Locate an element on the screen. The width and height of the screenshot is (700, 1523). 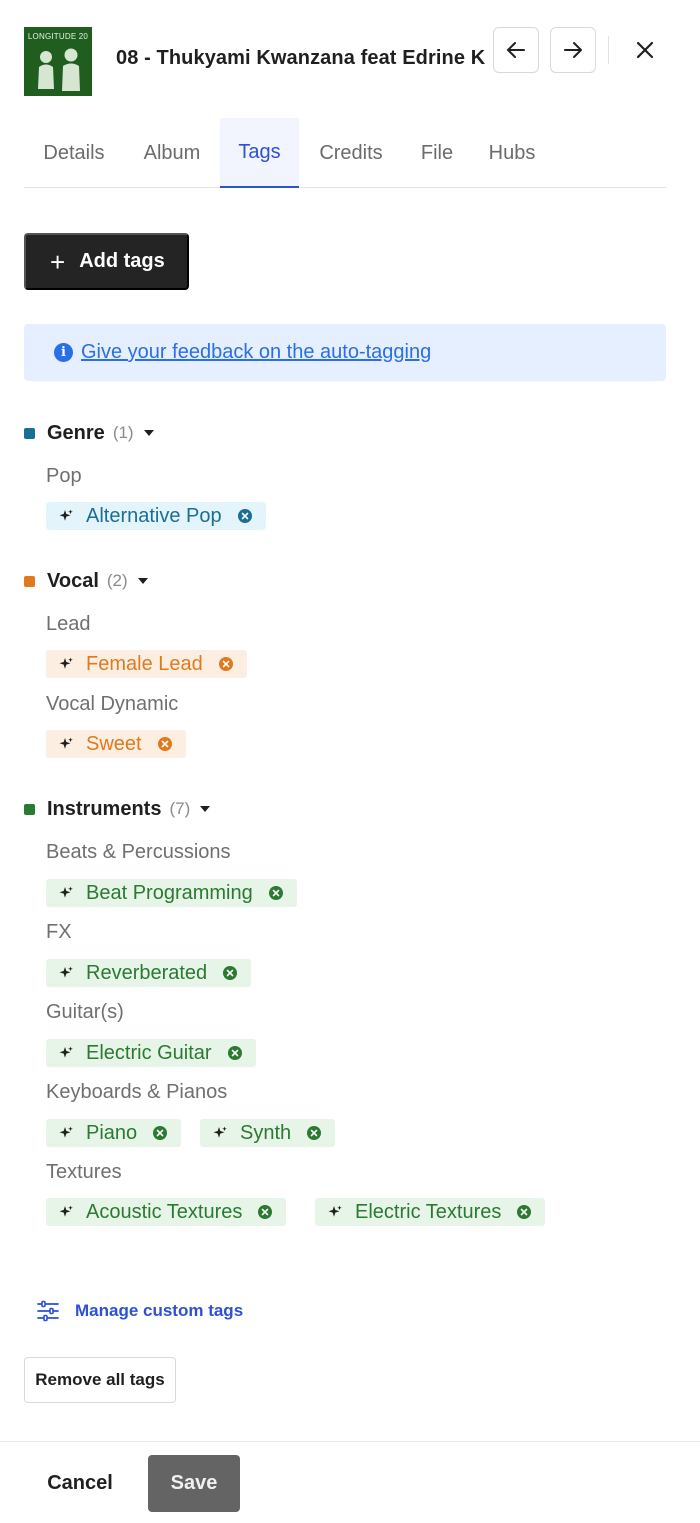
tag-chip: Sweet is located at coordinates (116, 744).